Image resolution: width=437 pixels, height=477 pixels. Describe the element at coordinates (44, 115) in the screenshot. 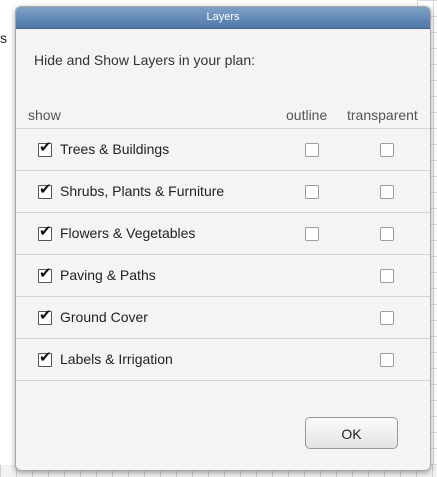

I see `column-header-show: show` at that location.